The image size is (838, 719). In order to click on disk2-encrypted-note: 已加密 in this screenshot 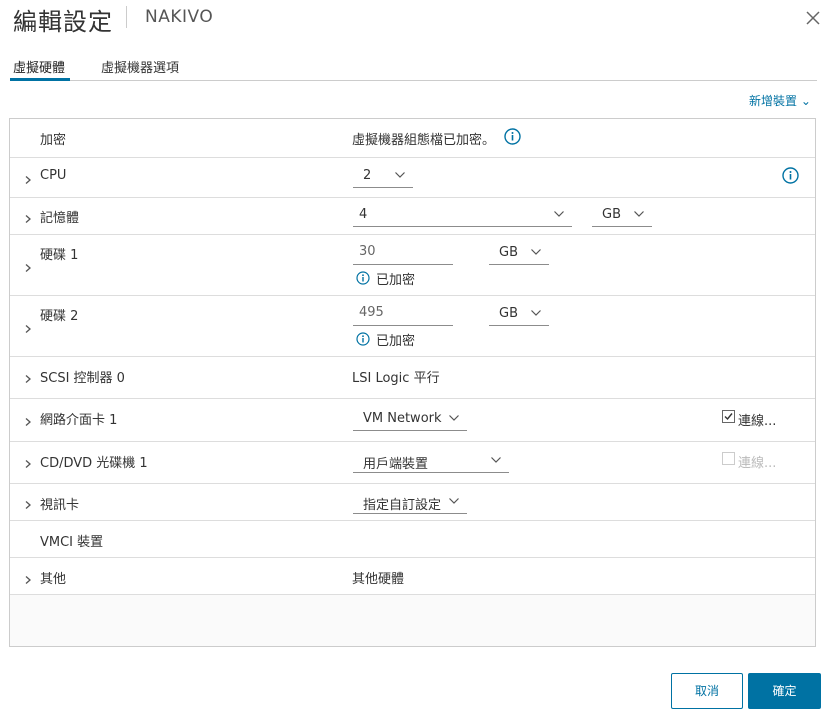, I will do `click(396, 341)`.